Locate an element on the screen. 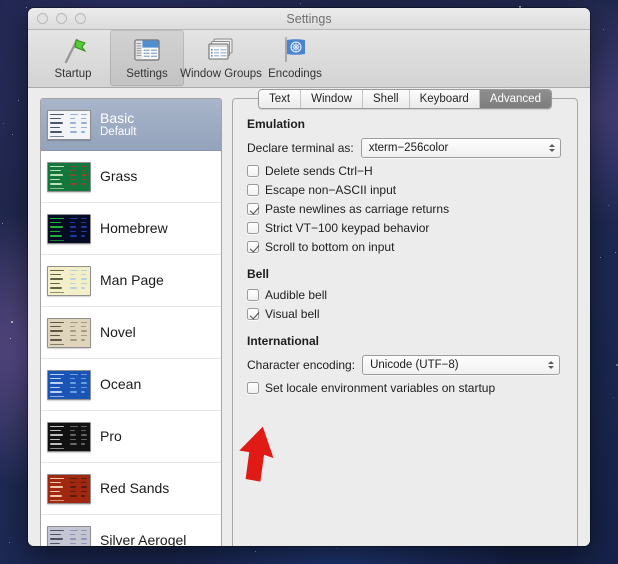 Image resolution: width=618 pixels, height=564 pixels. profile-row: Man Page is located at coordinates (131, 281).